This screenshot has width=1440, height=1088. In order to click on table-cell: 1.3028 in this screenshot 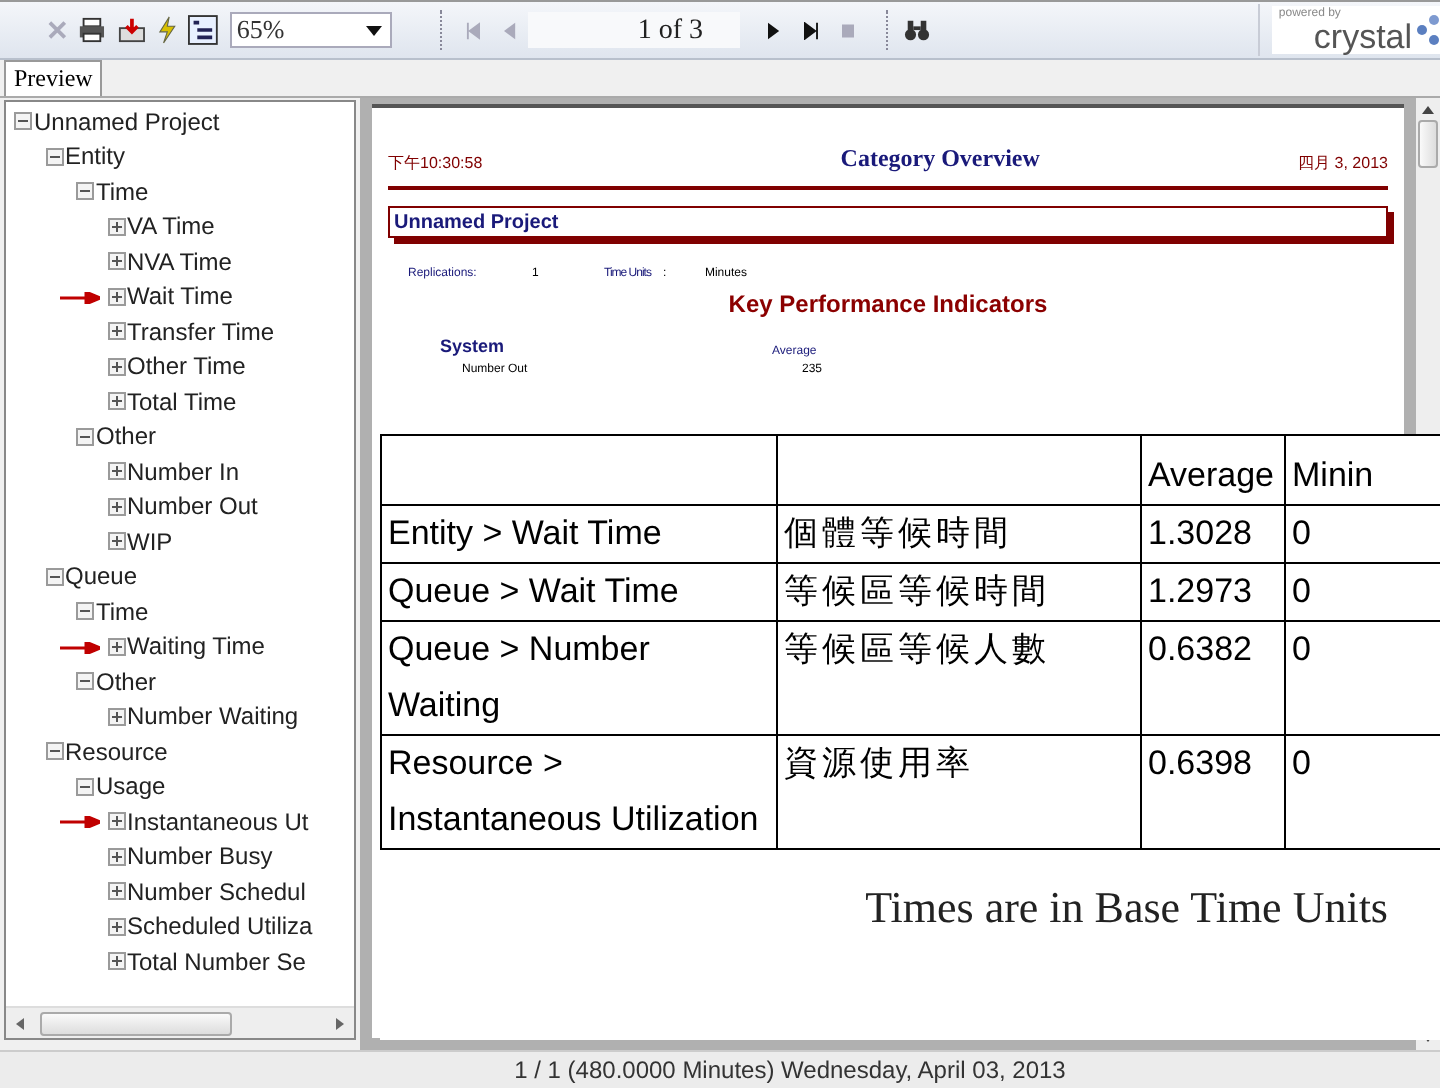, I will do `click(1213, 534)`.